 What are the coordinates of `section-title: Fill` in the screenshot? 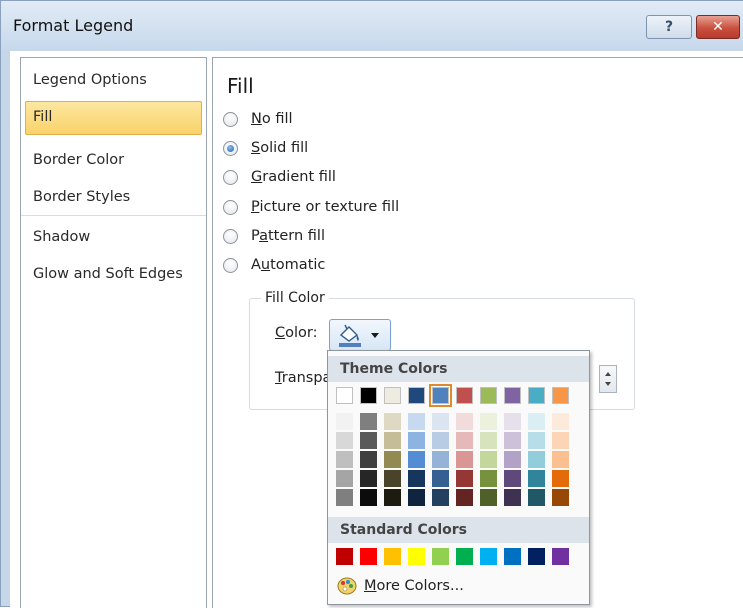 It's located at (240, 86).